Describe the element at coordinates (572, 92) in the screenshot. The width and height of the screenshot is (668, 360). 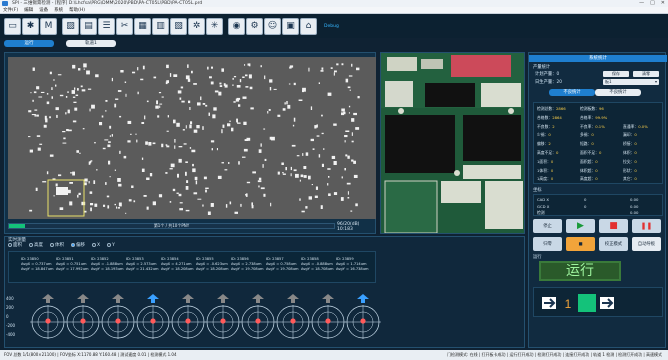
I see `tab-defect-stats: 不良统计` at that location.